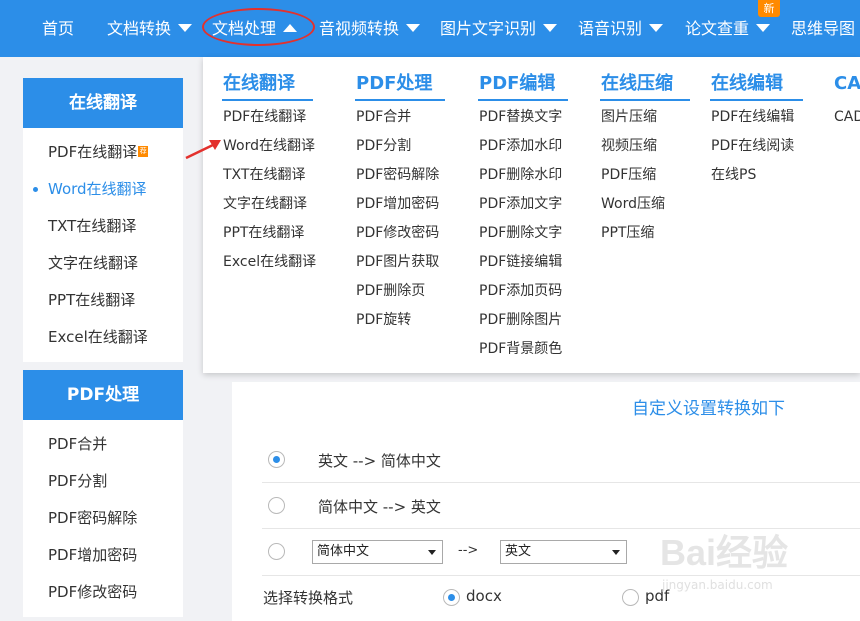 The height and width of the screenshot is (621, 860). I want to click on menu-item-pdf-add-password: PDF增加密码, so click(400, 204).